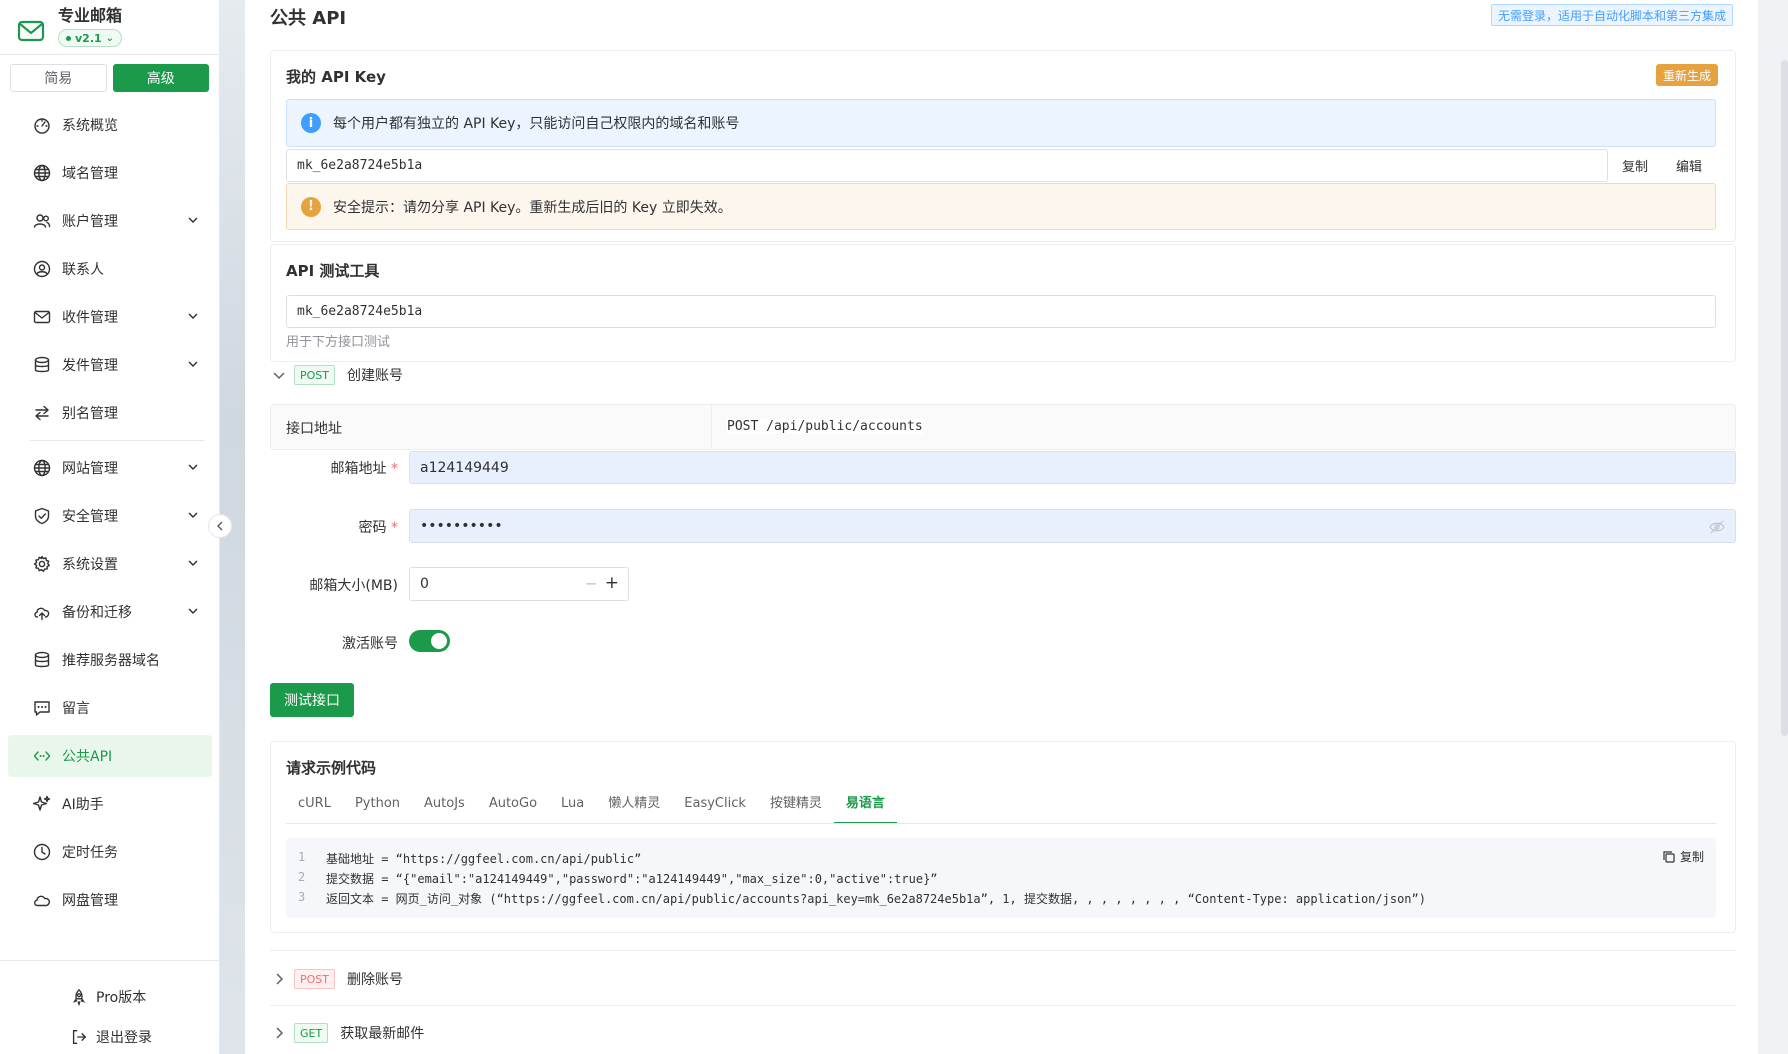 Image resolution: width=1788 pixels, height=1054 pixels. I want to click on sidebar-item-7: 别名管理, so click(110, 413).